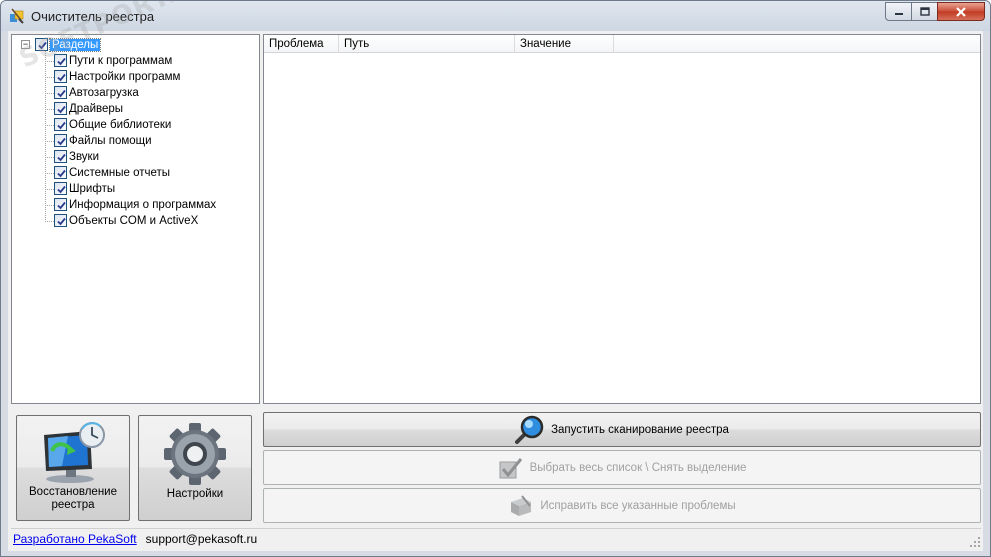  What do you see at coordinates (427, 44) in the screenshot?
I see `column-header-path: Путь` at bounding box center [427, 44].